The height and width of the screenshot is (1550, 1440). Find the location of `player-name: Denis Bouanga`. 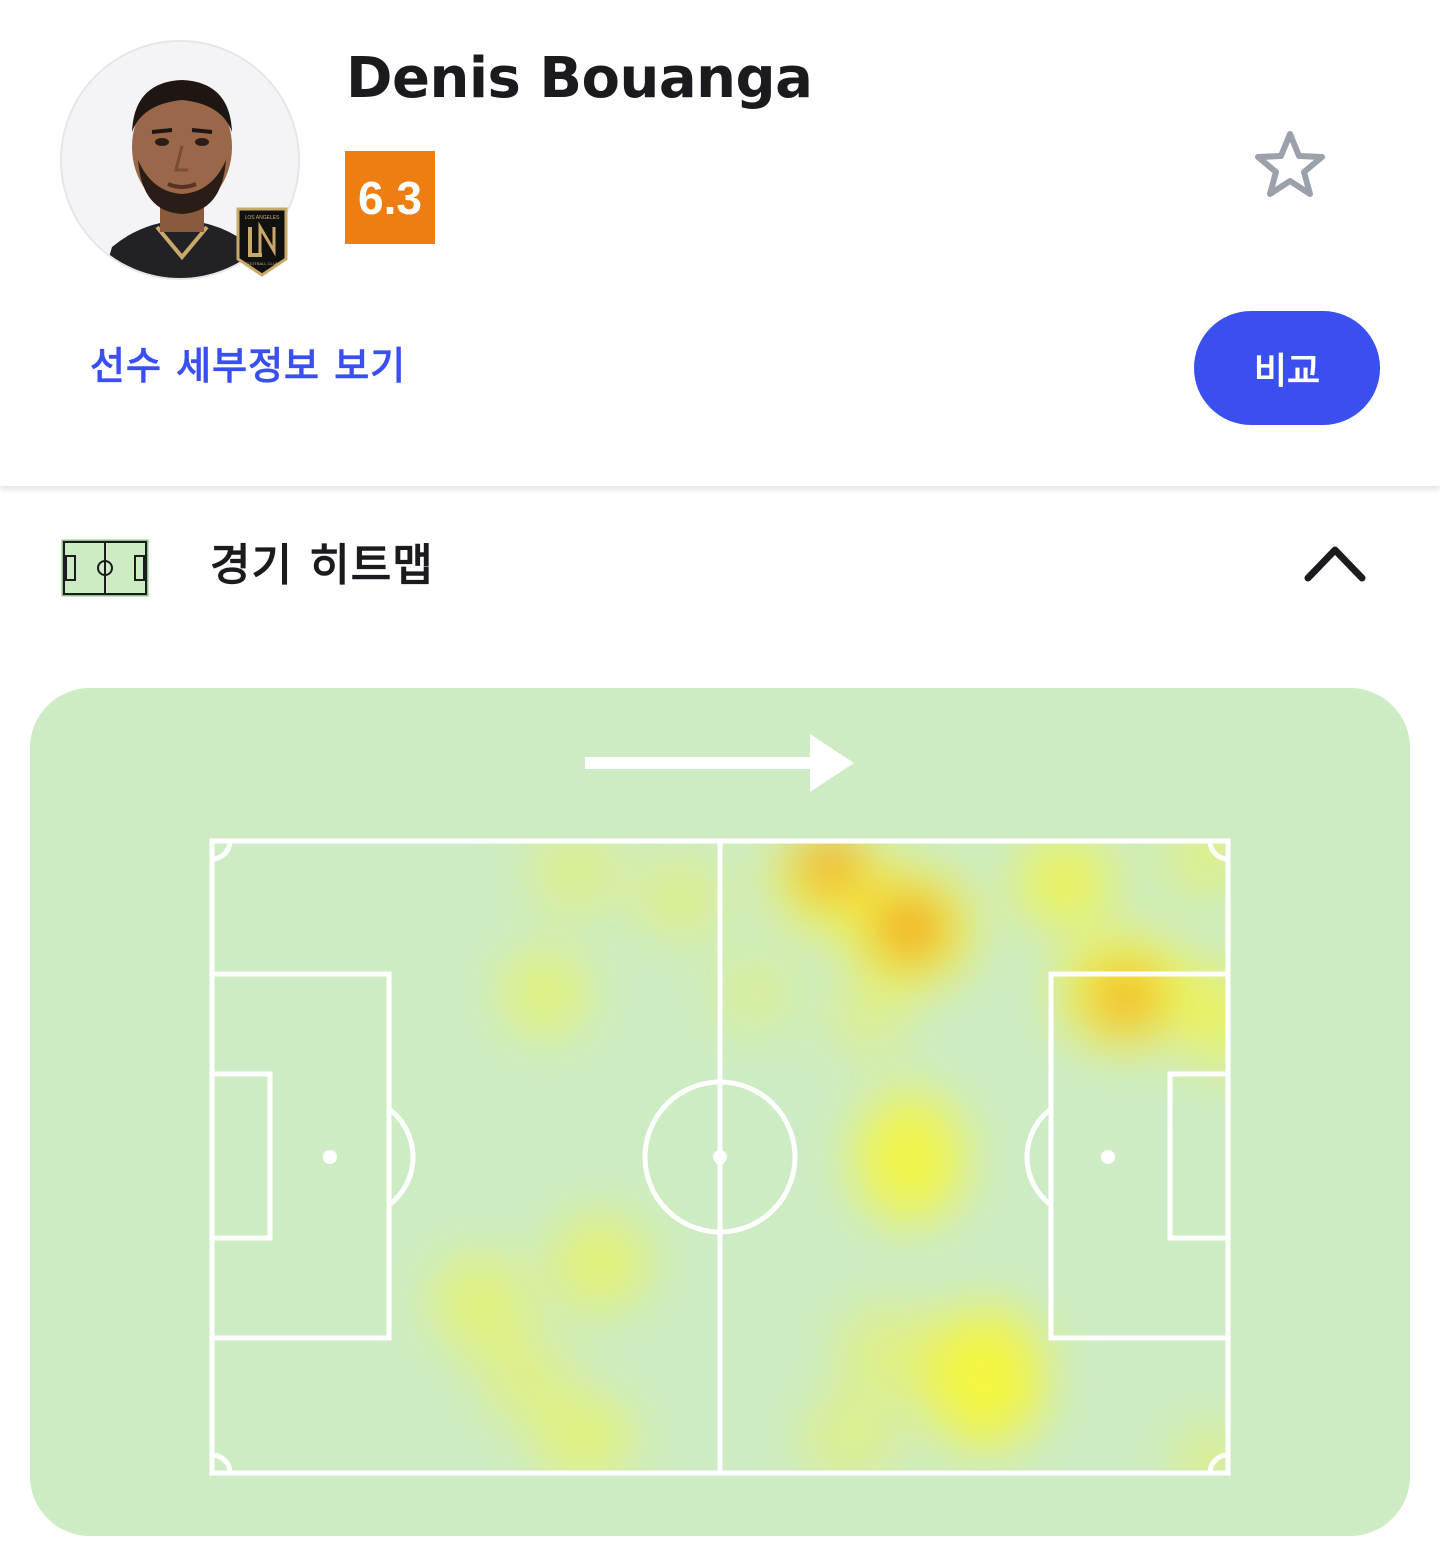

player-name: Denis Bouanga is located at coordinates (579, 78).